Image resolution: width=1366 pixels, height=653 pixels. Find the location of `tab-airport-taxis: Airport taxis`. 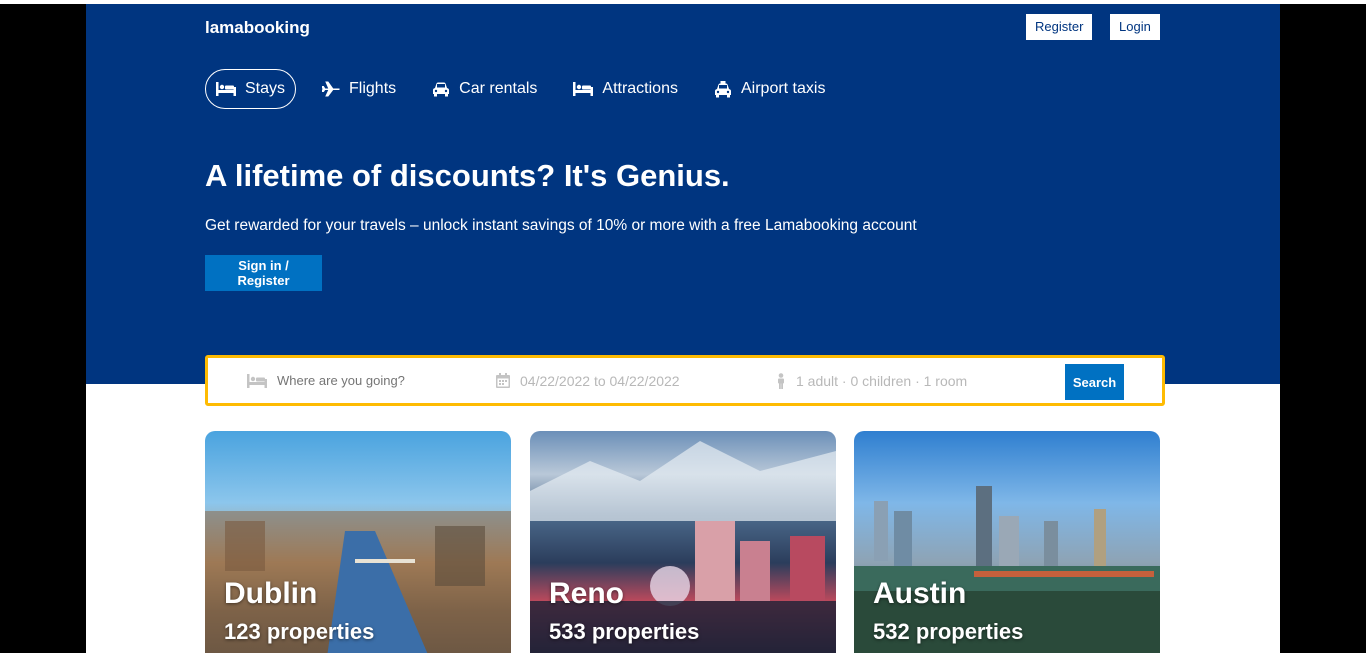

tab-airport-taxis: Airport taxis is located at coordinates (769, 89).